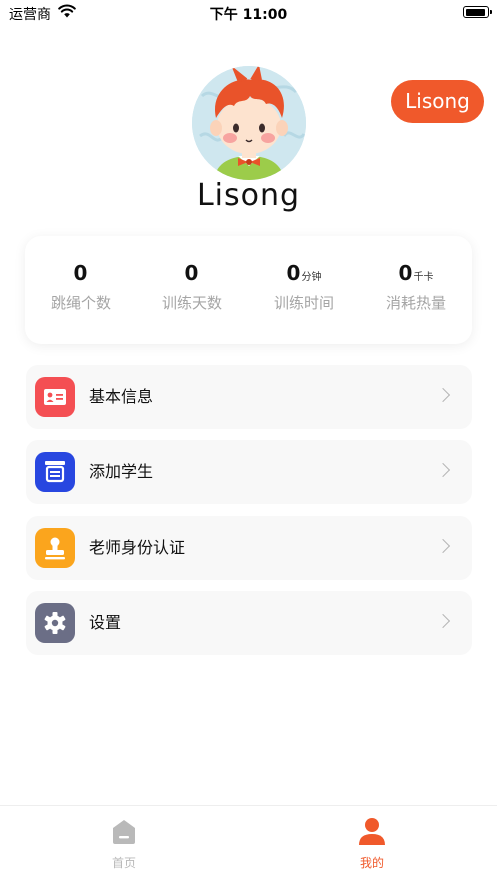 The height and width of the screenshot is (884, 497). Describe the element at coordinates (124, 832) in the screenshot. I see `home-icon` at that location.